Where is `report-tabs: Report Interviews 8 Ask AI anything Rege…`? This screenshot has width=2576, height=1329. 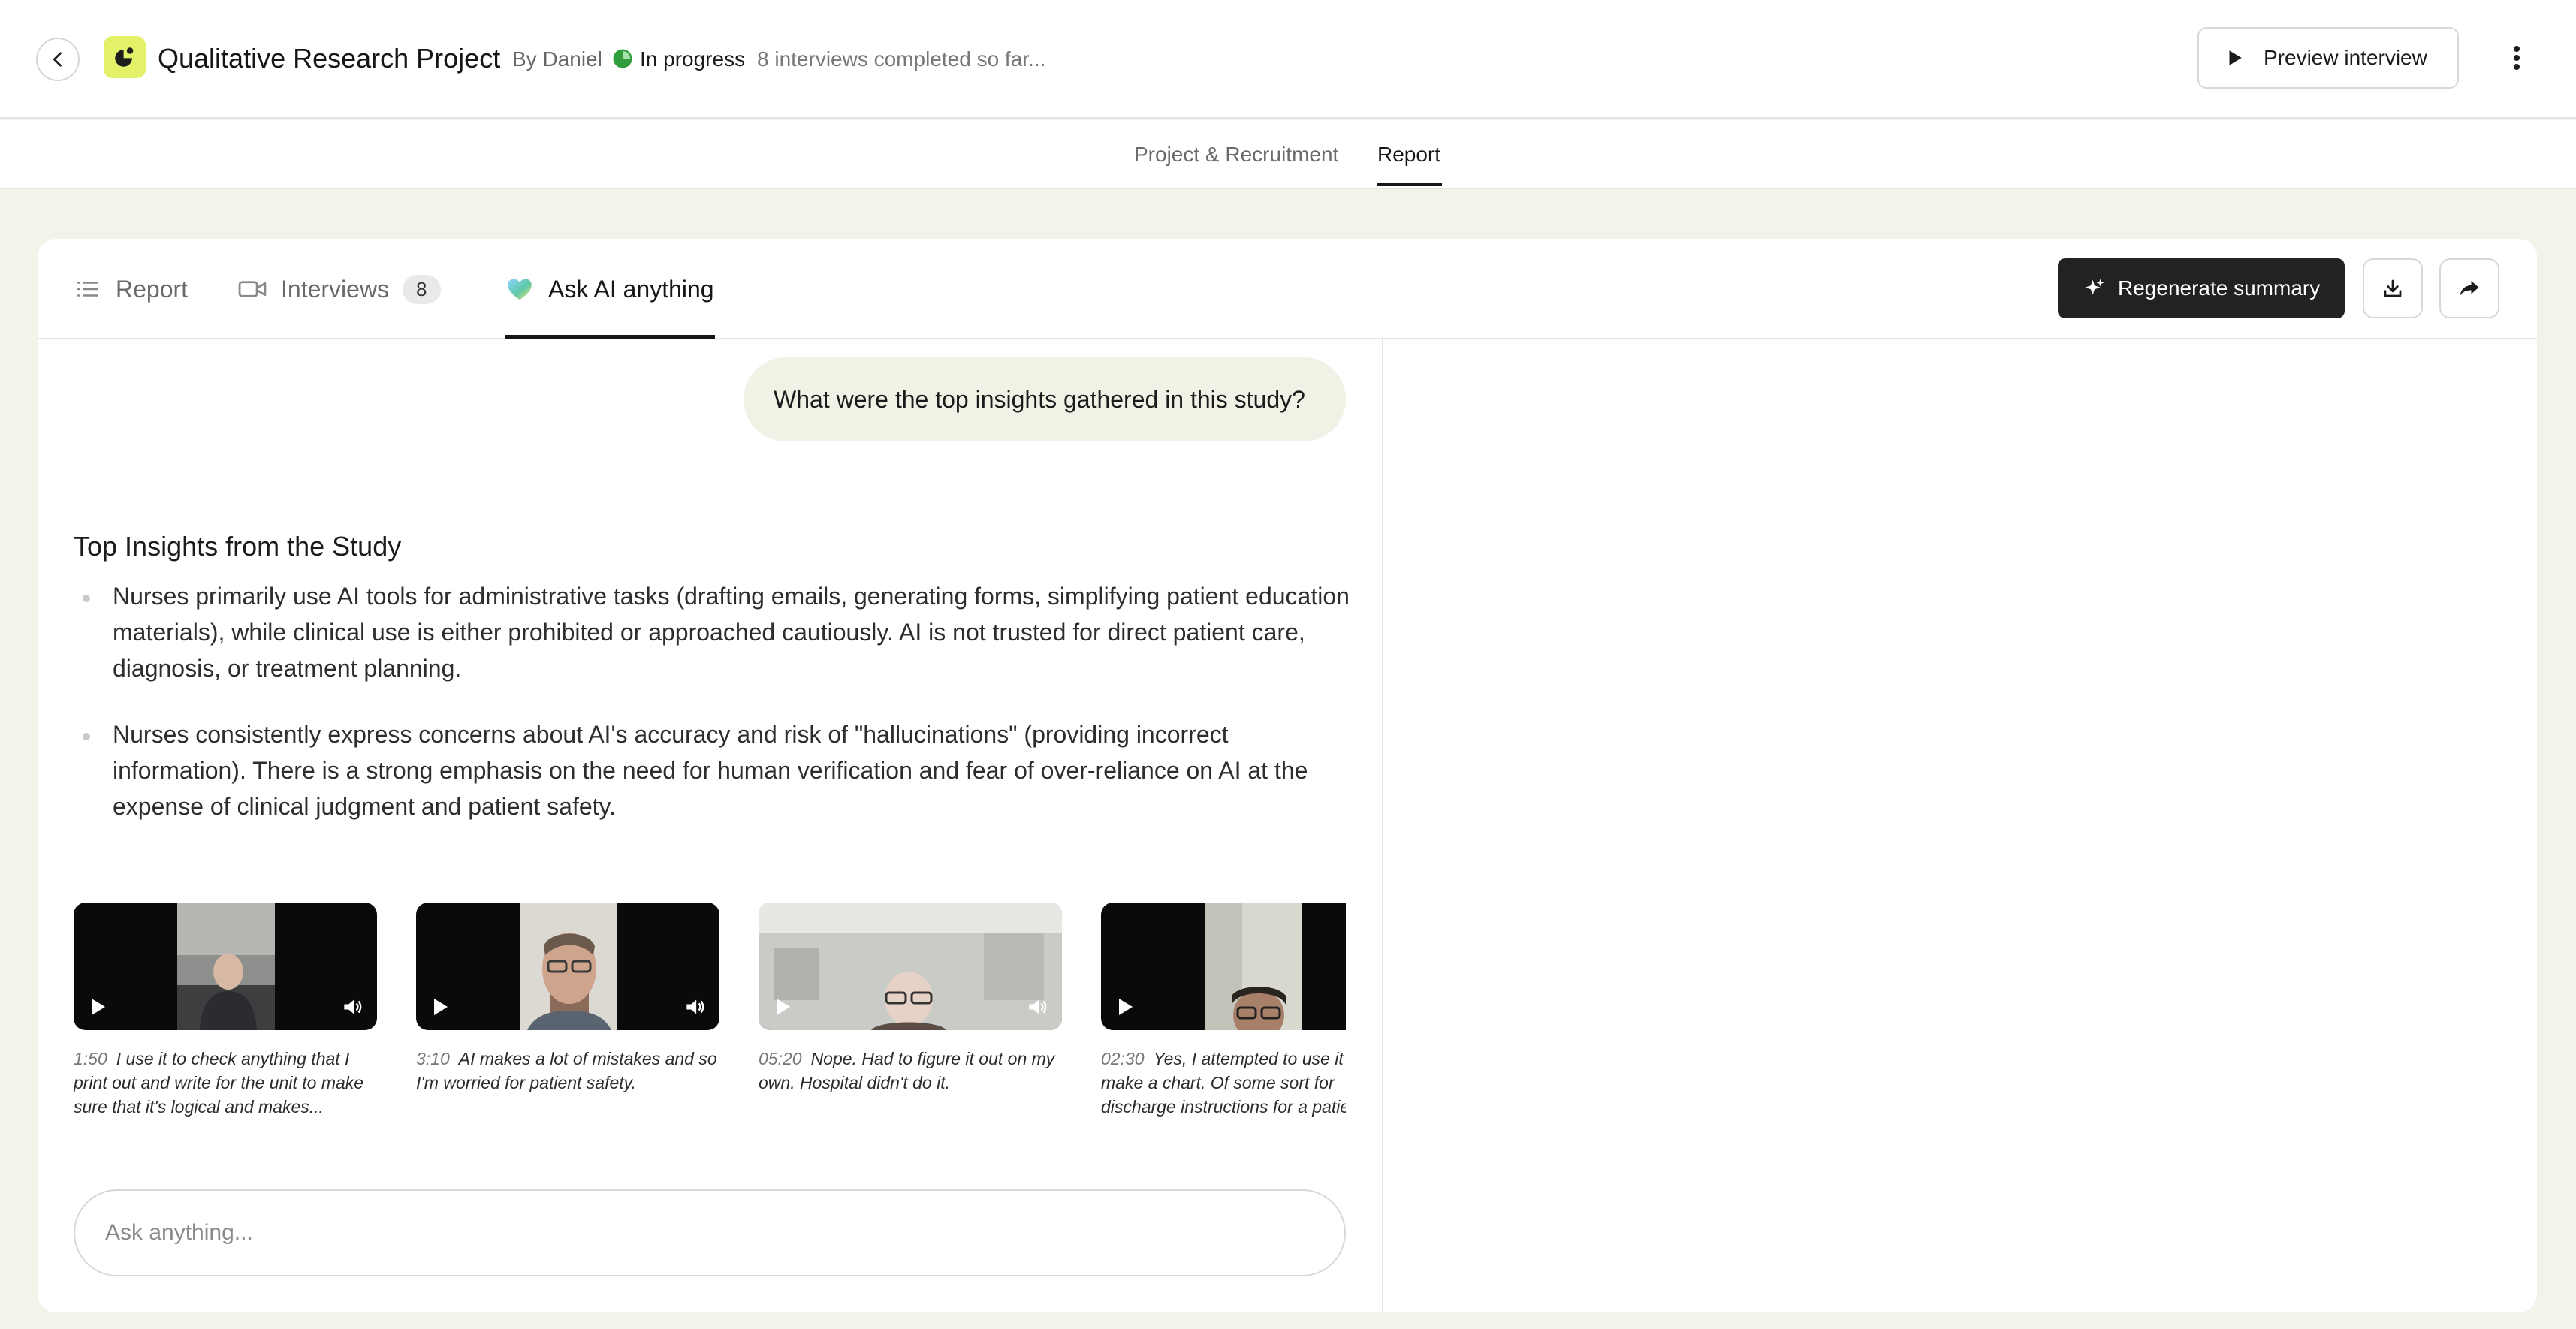 report-tabs: Report Interviews 8 Ask AI anything Rege… is located at coordinates (1287, 289).